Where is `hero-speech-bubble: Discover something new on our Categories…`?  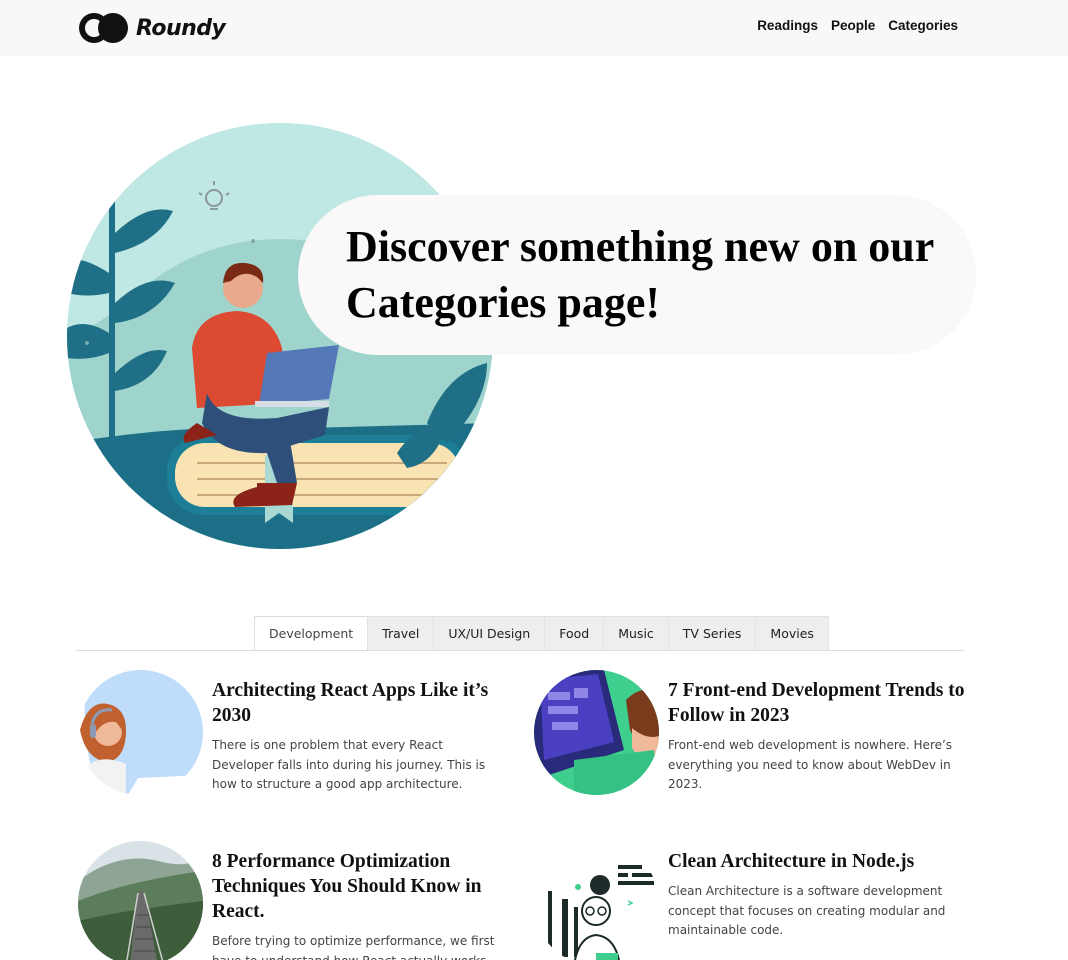
hero-speech-bubble: Discover something new on our Categories… is located at coordinates (637, 275).